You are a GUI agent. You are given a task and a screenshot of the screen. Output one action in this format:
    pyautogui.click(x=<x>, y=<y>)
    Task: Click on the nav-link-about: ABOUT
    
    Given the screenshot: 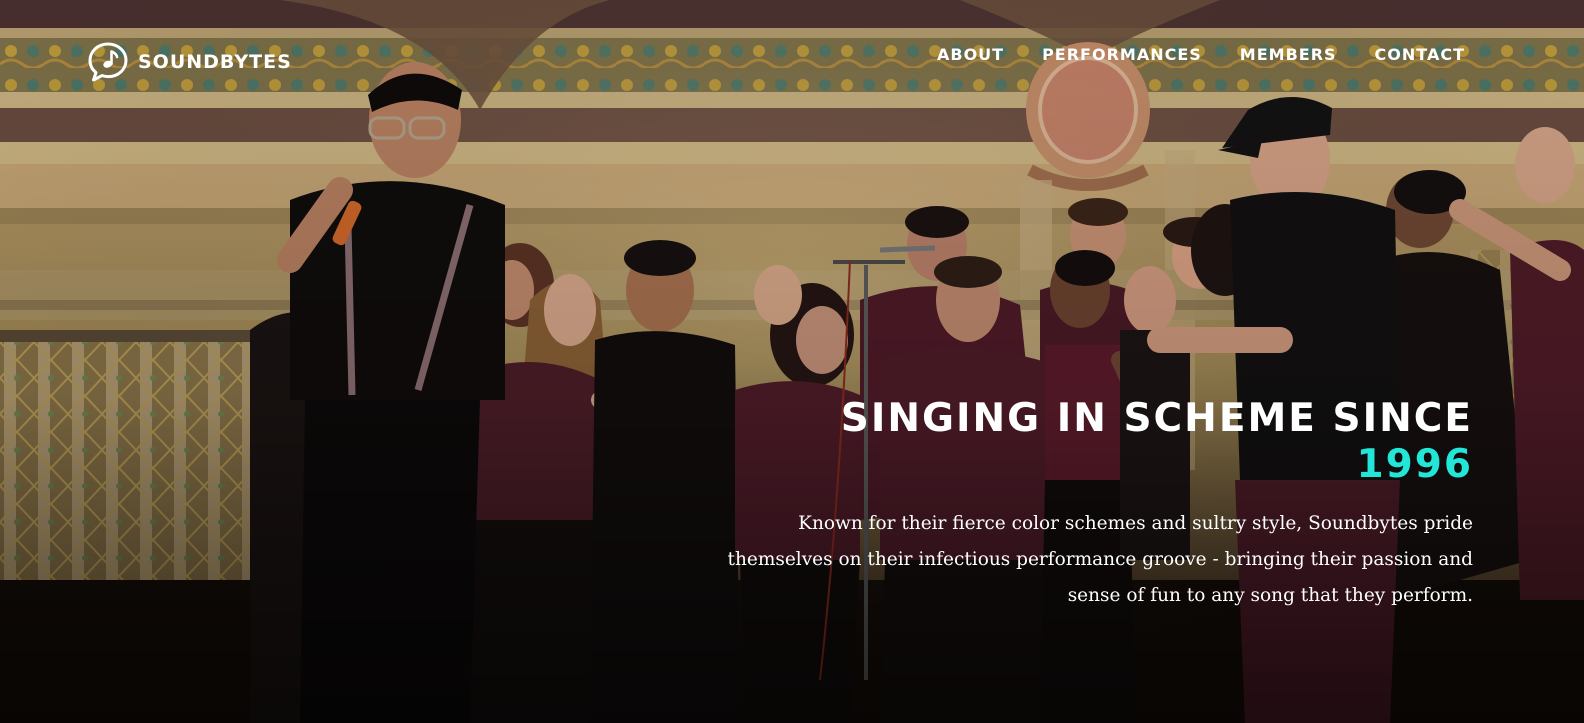 What is the action you would take?
    pyautogui.click(x=970, y=55)
    